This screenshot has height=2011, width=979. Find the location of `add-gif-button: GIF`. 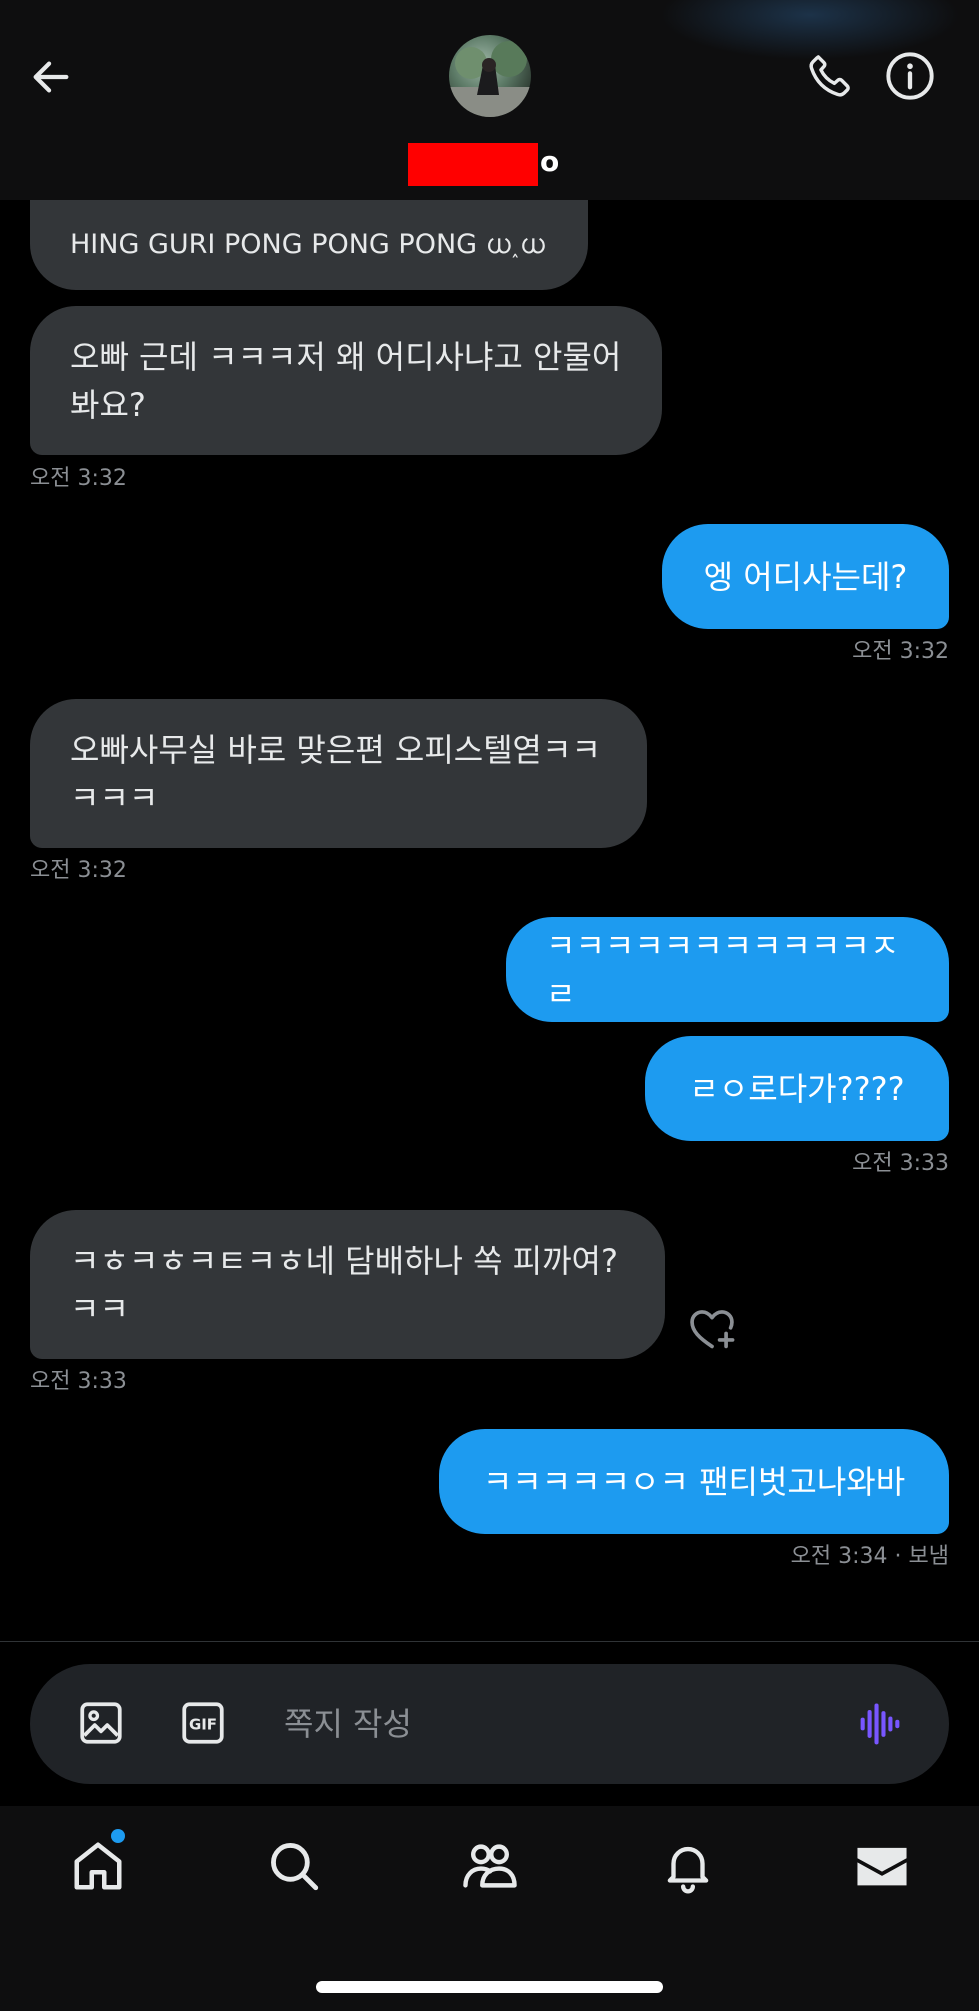

add-gif-button: GIF is located at coordinates (203, 1723).